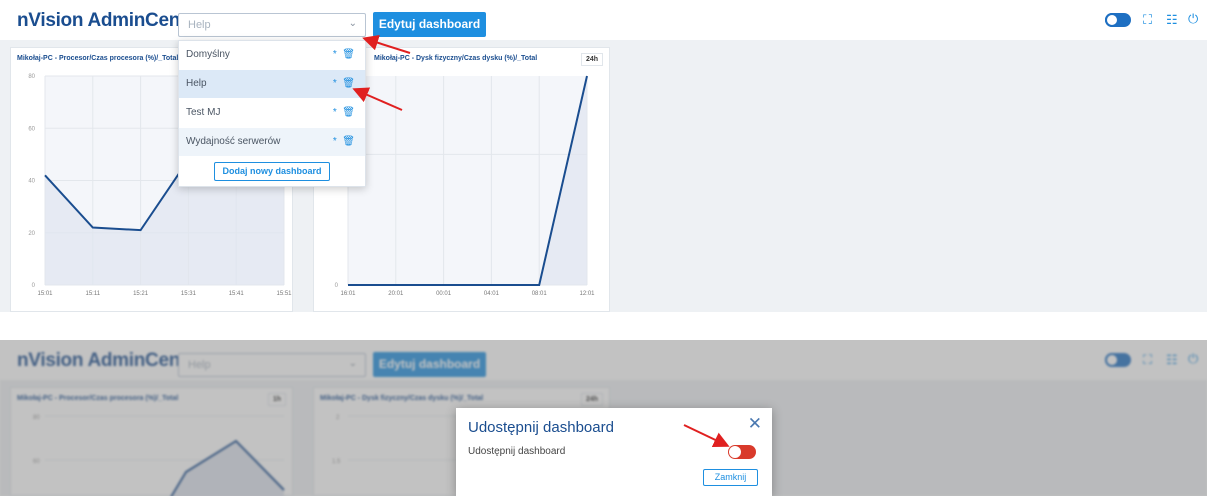  I want to click on x-tick-label: 15:51, so click(284, 294).